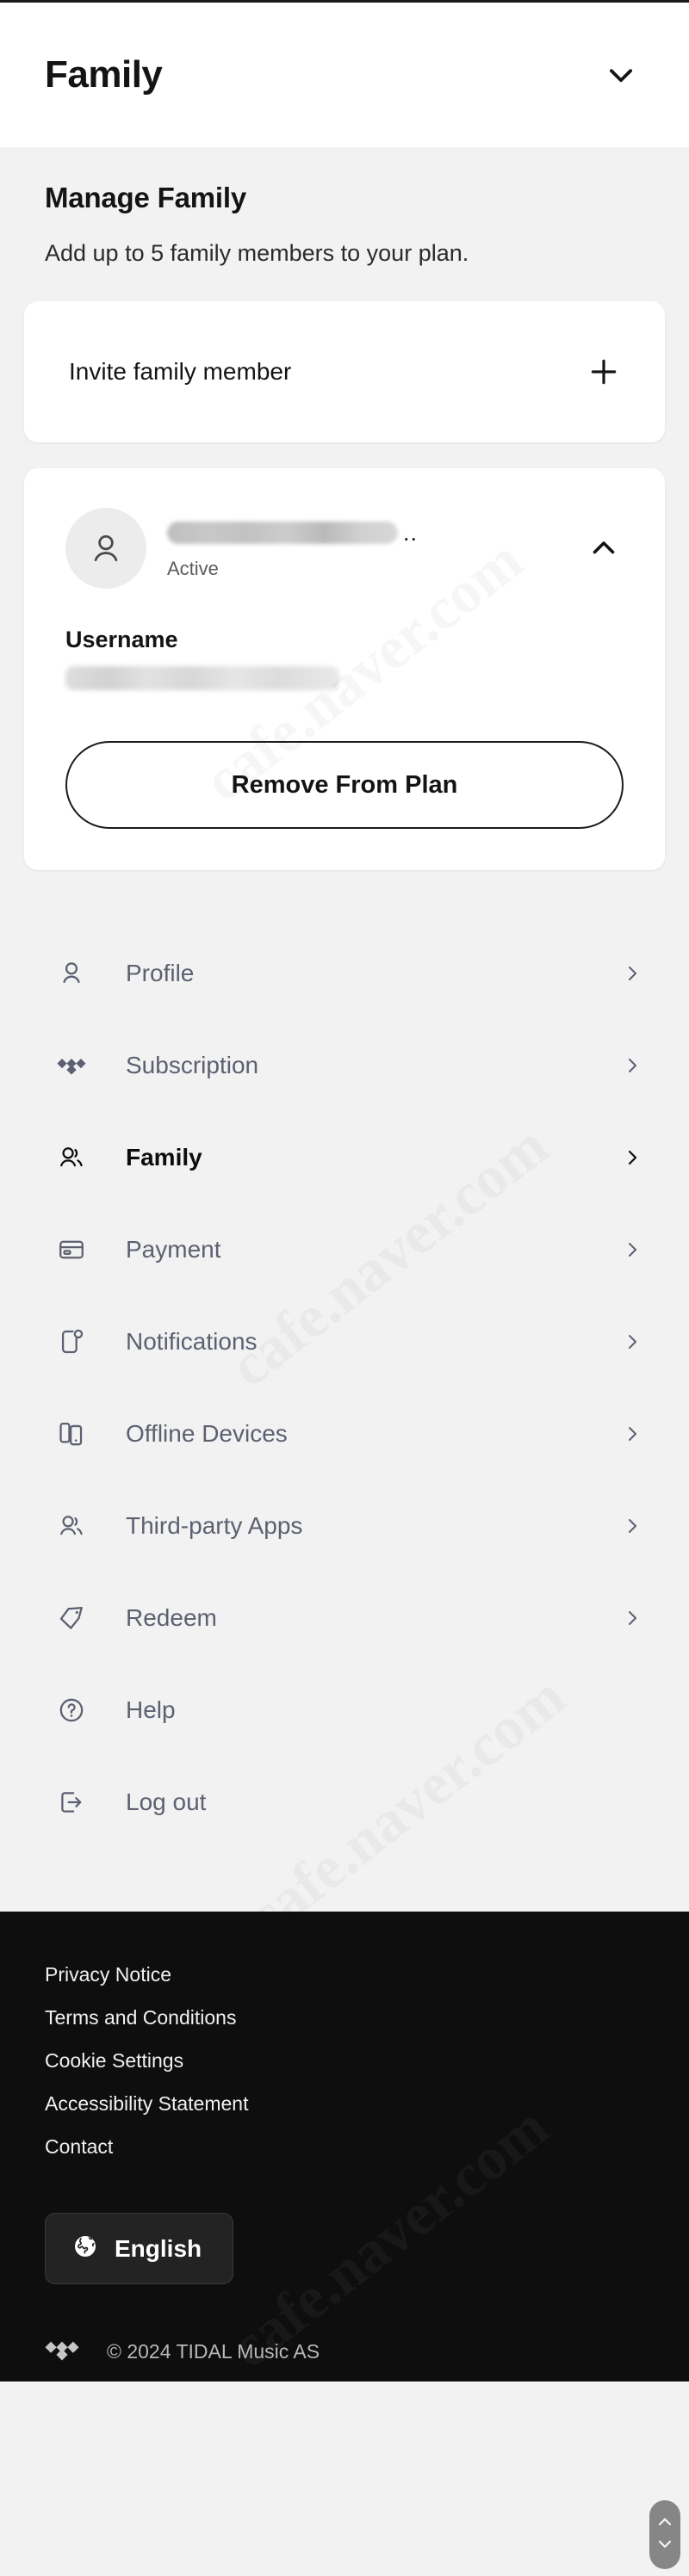  What do you see at coordinates (85, 2248) in the screenshot?
I see `globe-icon` at bounding box center [85, 2248].